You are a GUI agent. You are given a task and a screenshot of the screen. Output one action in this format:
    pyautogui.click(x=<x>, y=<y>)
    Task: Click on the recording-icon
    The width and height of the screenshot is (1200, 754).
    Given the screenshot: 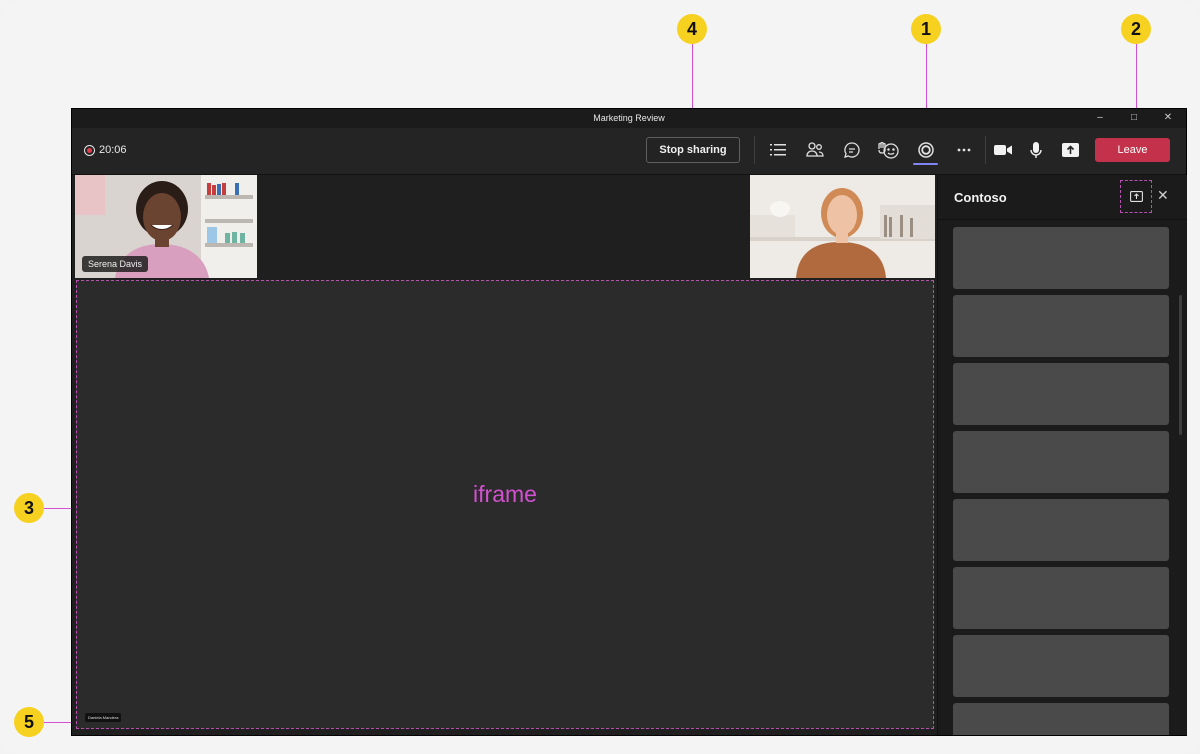 What is the action you would take?
    pyautogui.click(x=89, y=150)
    